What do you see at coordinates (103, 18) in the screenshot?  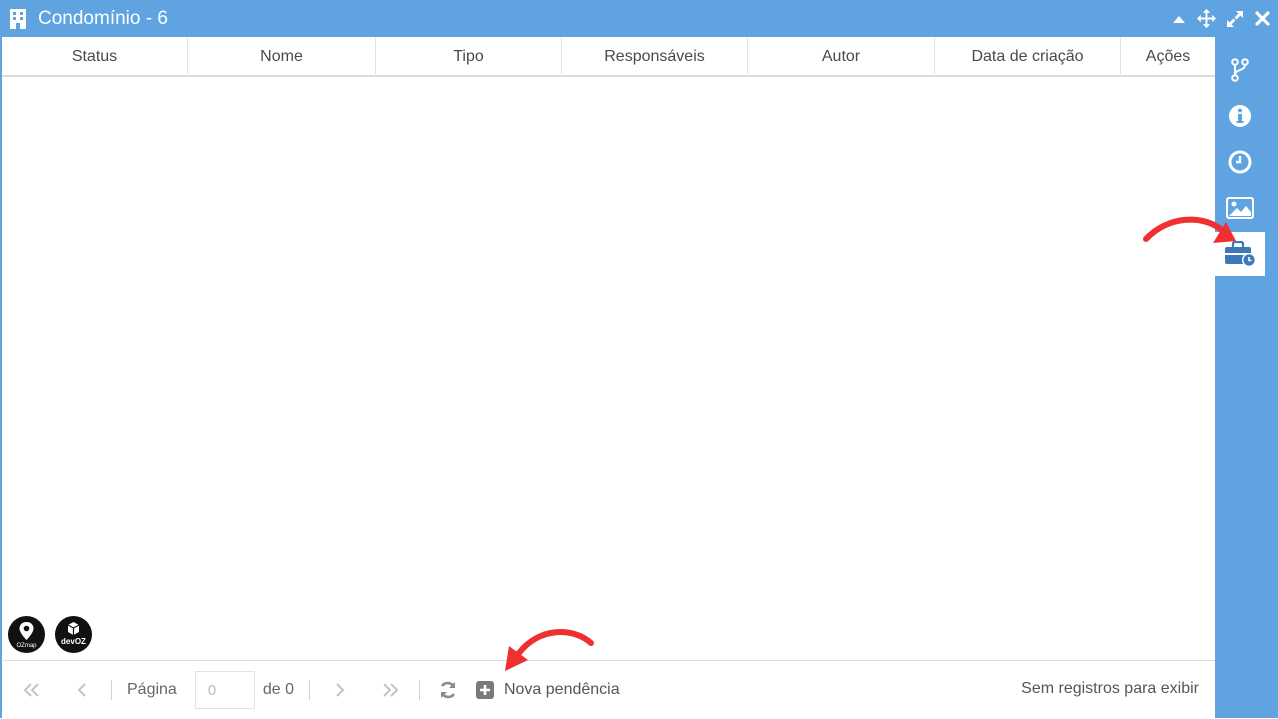 I see `window-title: Condomínio - 6` at bounding box center [103, 18].